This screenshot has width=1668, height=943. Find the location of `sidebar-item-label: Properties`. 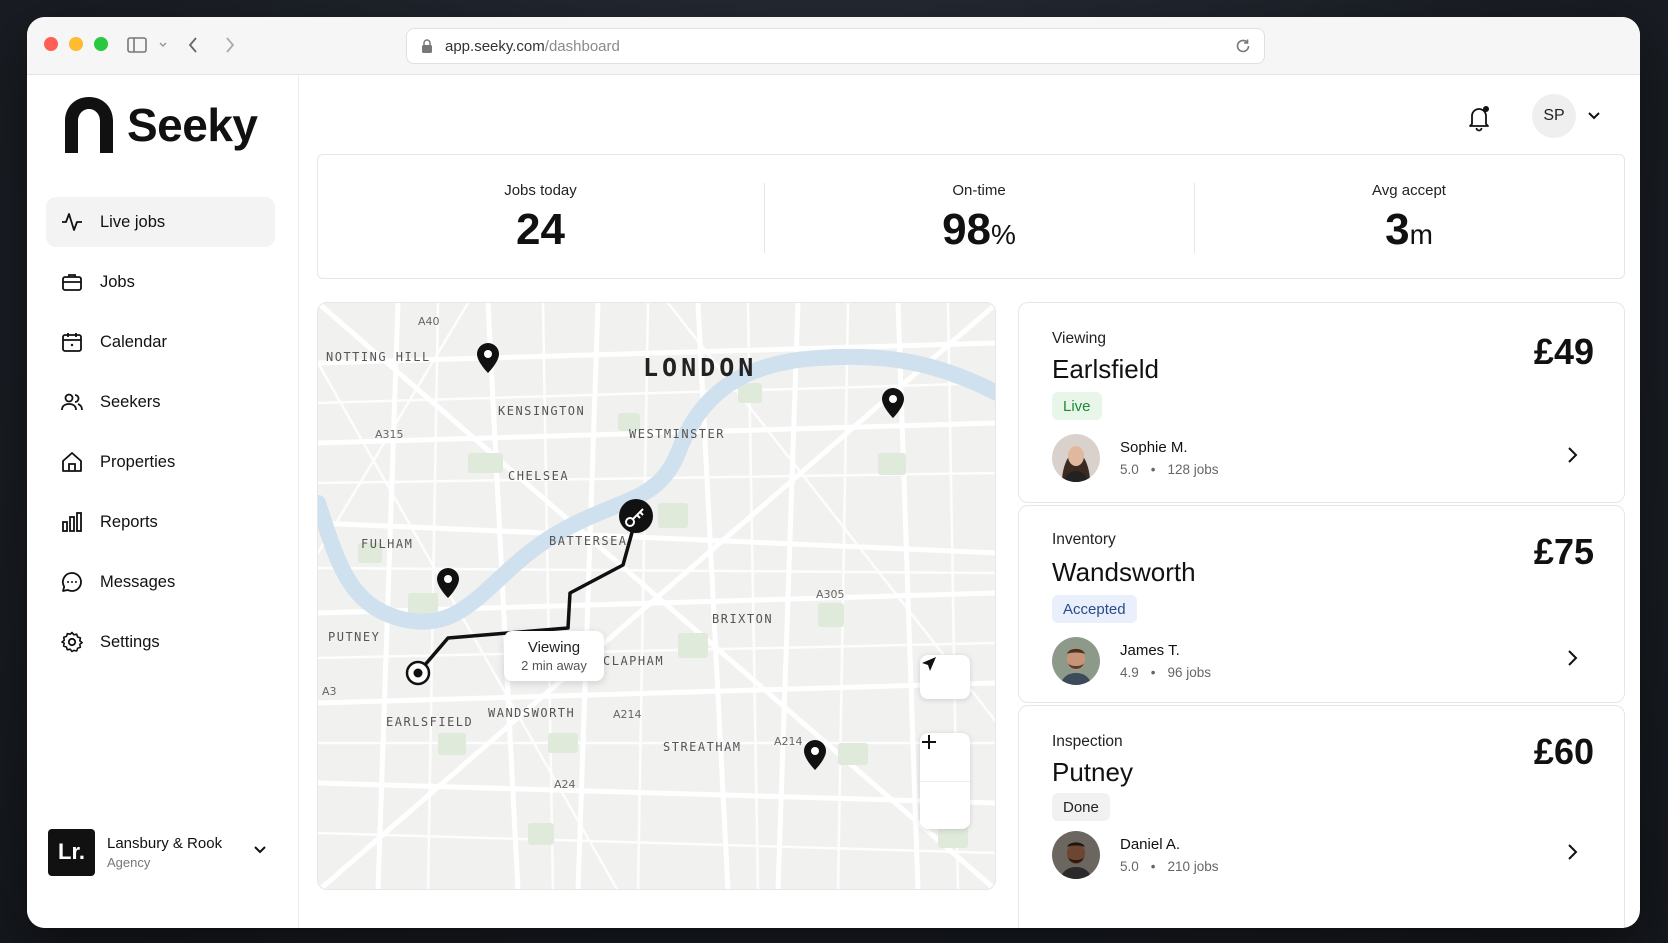

sidebar-item-label: Properties is located at coordinates (138, 461).